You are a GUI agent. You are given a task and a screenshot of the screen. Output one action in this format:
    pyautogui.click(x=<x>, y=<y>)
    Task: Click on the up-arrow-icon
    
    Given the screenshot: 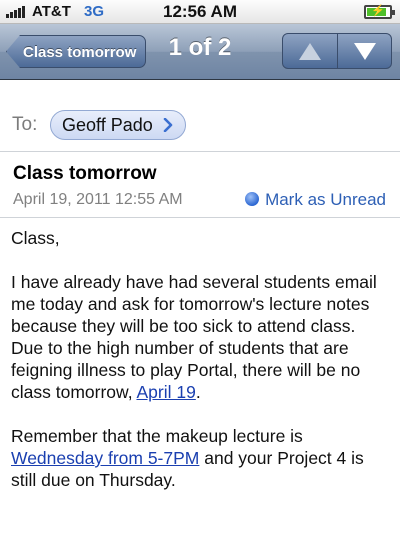 What is the action you would take?
    pyautogui.click(x=310, y=51)
    